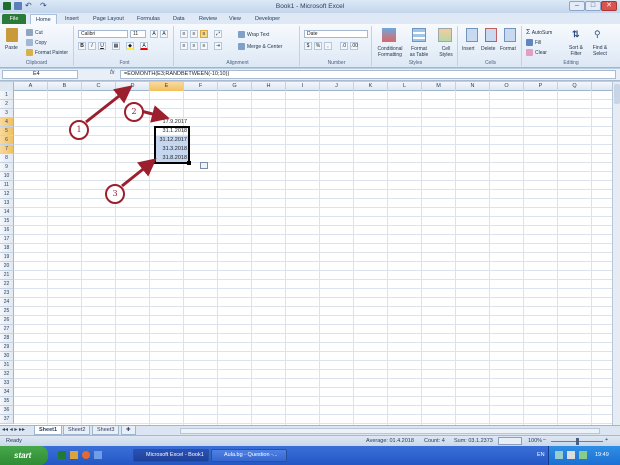  I want to click on sort-filter-button: Sort & Filter, so click(576, 51).